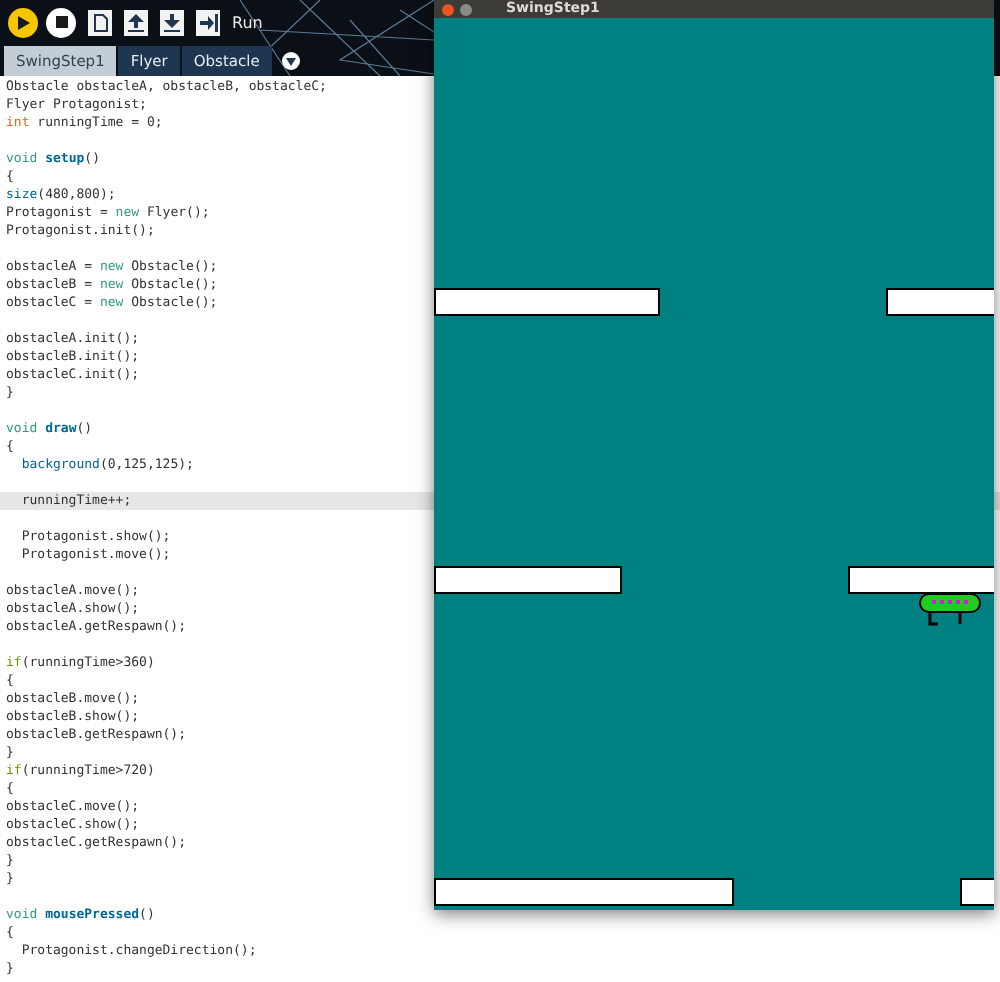 This screenshot has height=982, width=1000. I want to click on caret-icon, so click(290, 61).